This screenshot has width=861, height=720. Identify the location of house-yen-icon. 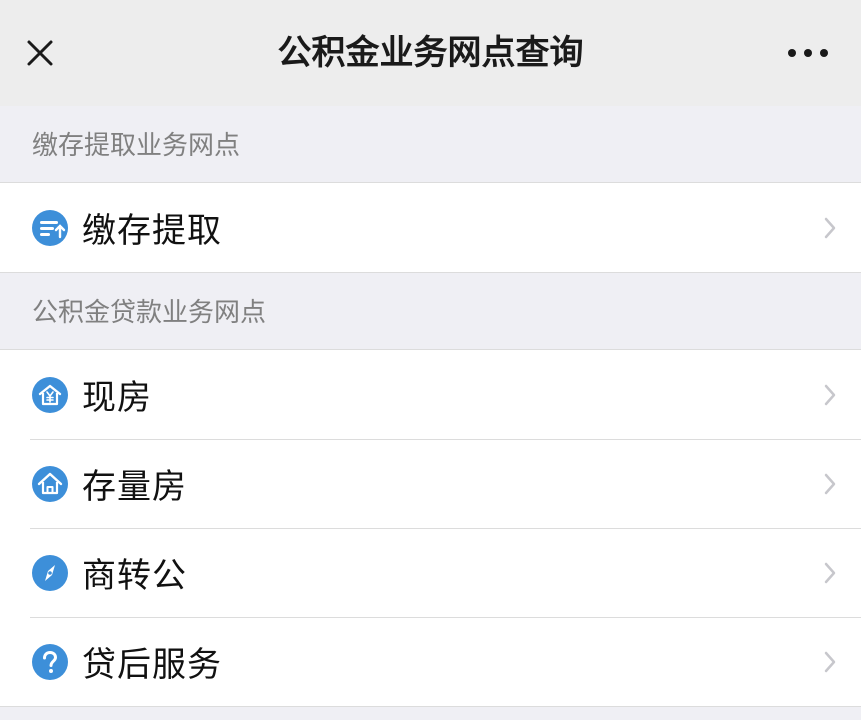
(50, 394).